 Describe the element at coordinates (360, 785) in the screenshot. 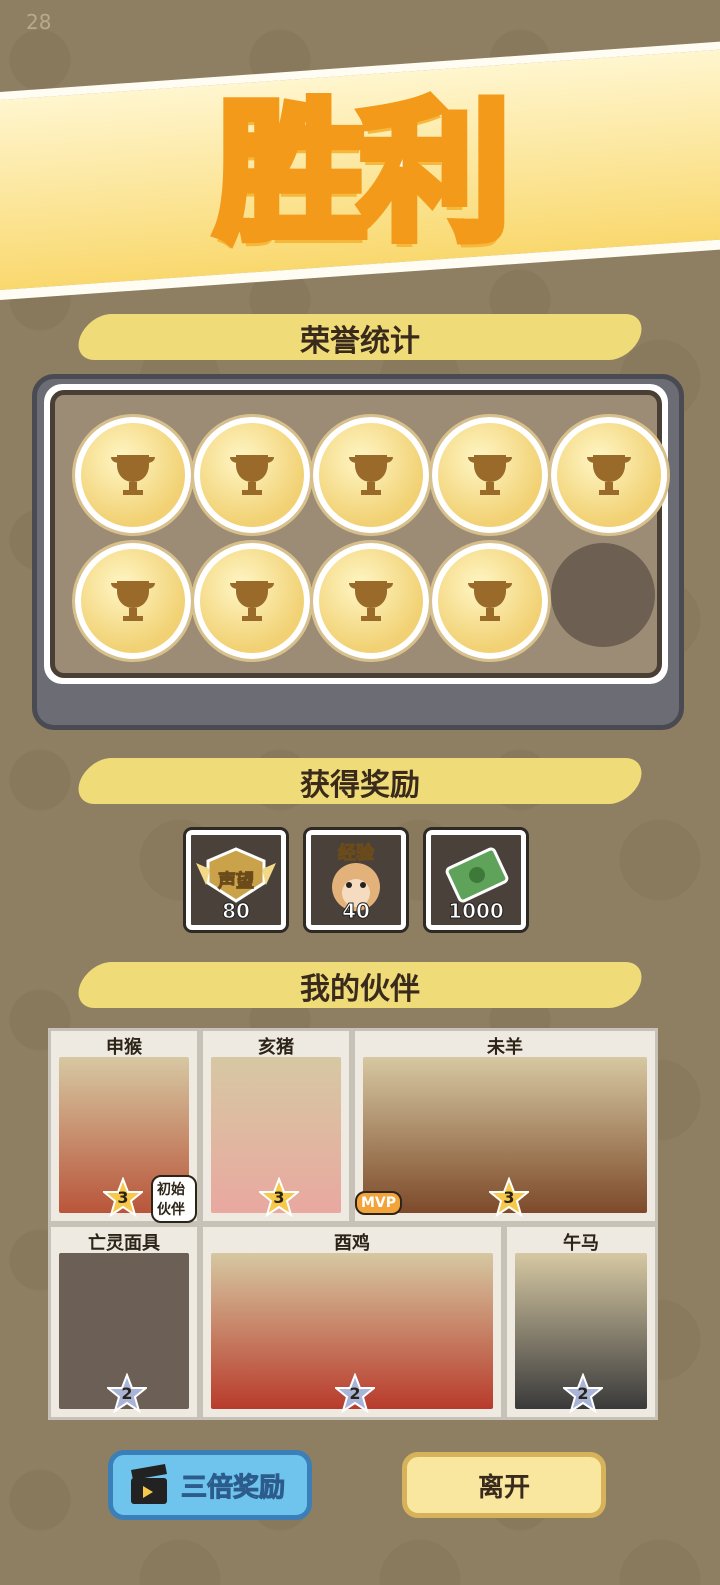

I see `rewards-title: 获得奖励` at that location.